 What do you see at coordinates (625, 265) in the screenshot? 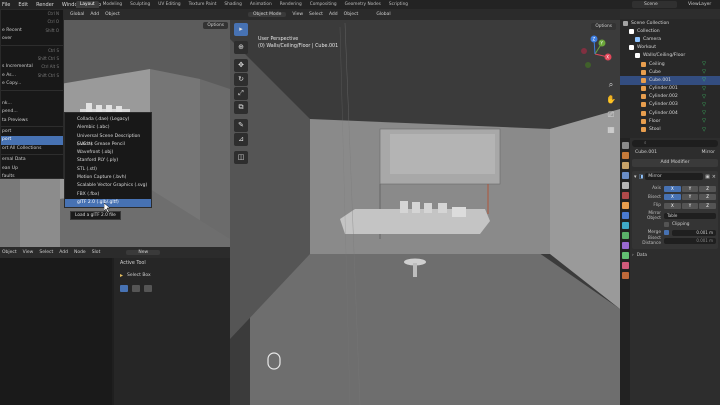
I see `material-tab-icon` at bounding box center [625, 265].